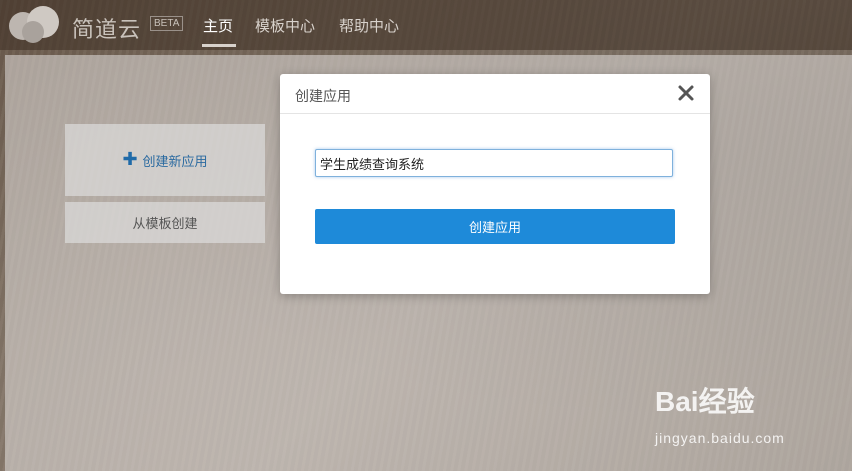 This screenshot has width=852, height=471. I want to click on watermark-url: jingyan.baidu.com, so click(720, 438).